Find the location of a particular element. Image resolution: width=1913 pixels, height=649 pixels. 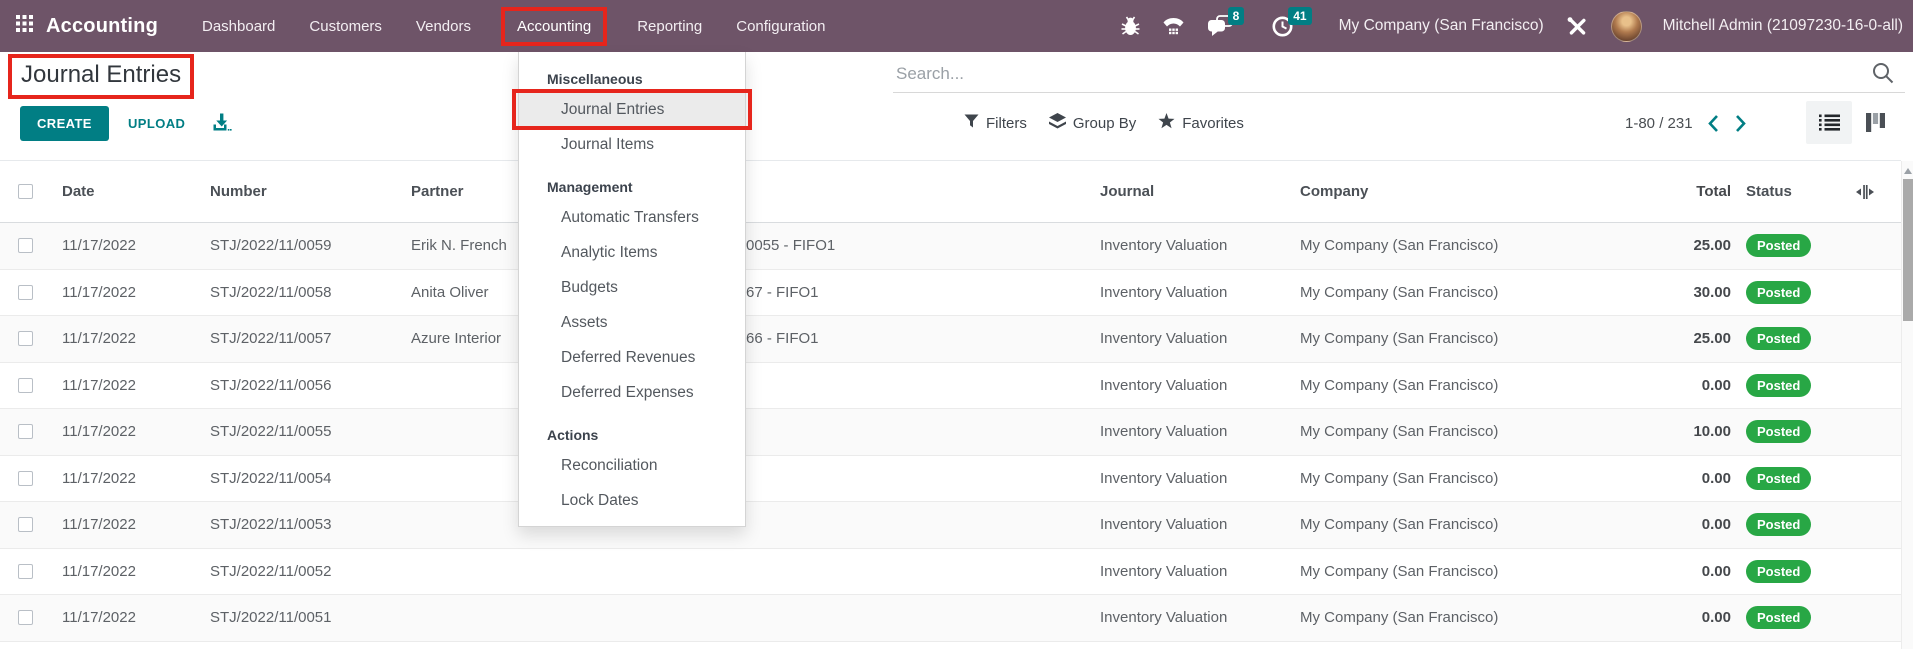

create-button: CREATE is located at coordinates (64, 123).